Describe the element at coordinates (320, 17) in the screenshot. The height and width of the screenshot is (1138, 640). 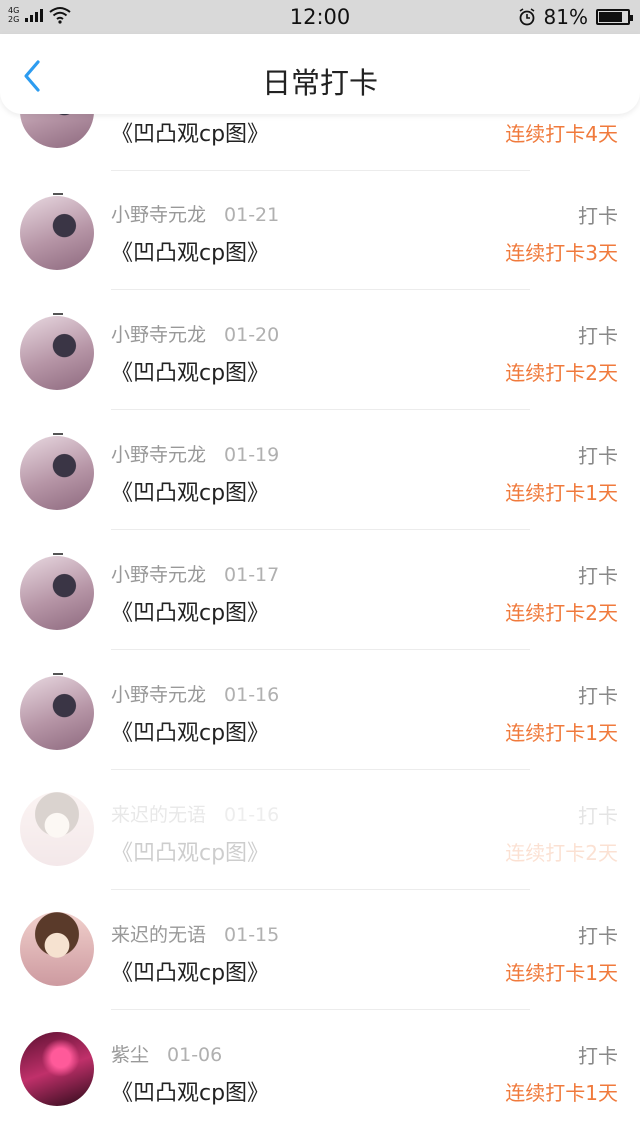
I see `status-bar: 4G 2G 12:00 81%` at that location.